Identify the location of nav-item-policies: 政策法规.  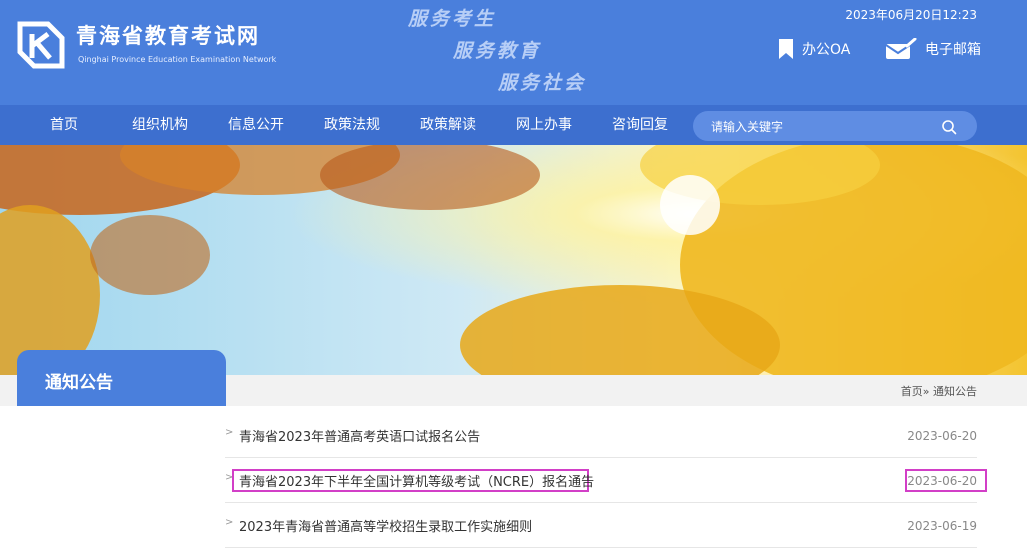
(352, 125).